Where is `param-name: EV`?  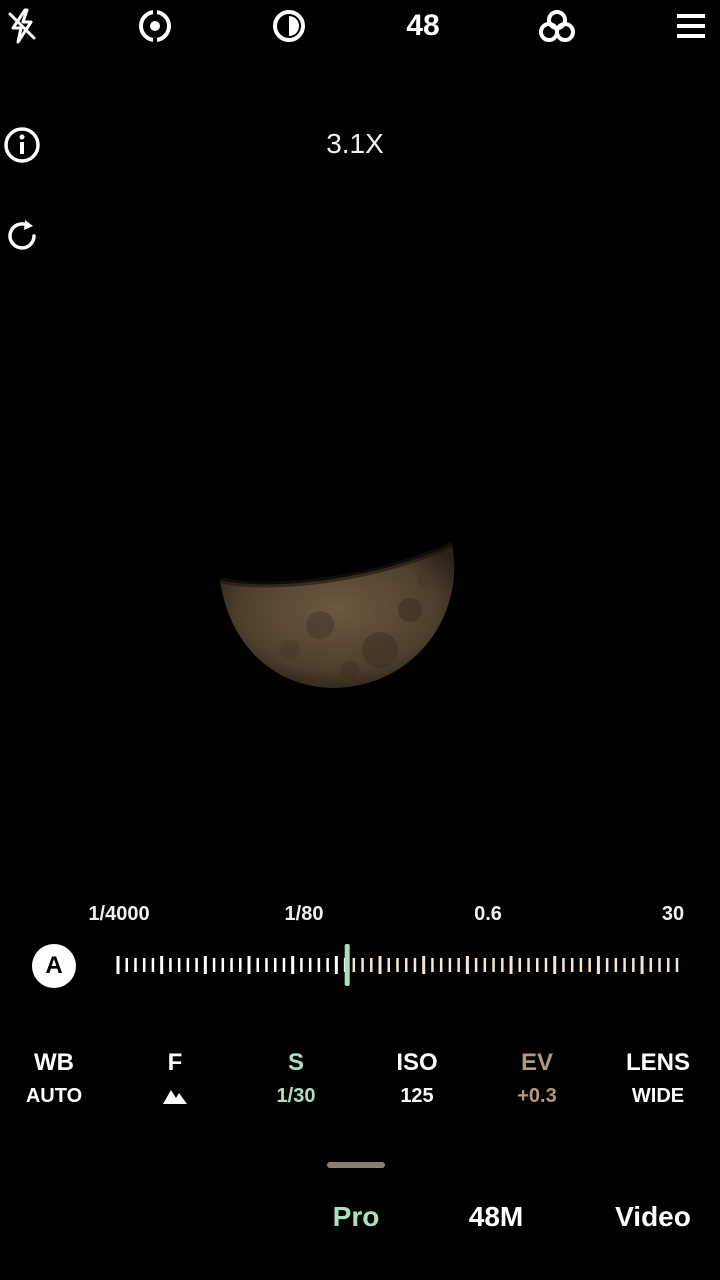 param-name: EV is located at coordinates (536, 1062).